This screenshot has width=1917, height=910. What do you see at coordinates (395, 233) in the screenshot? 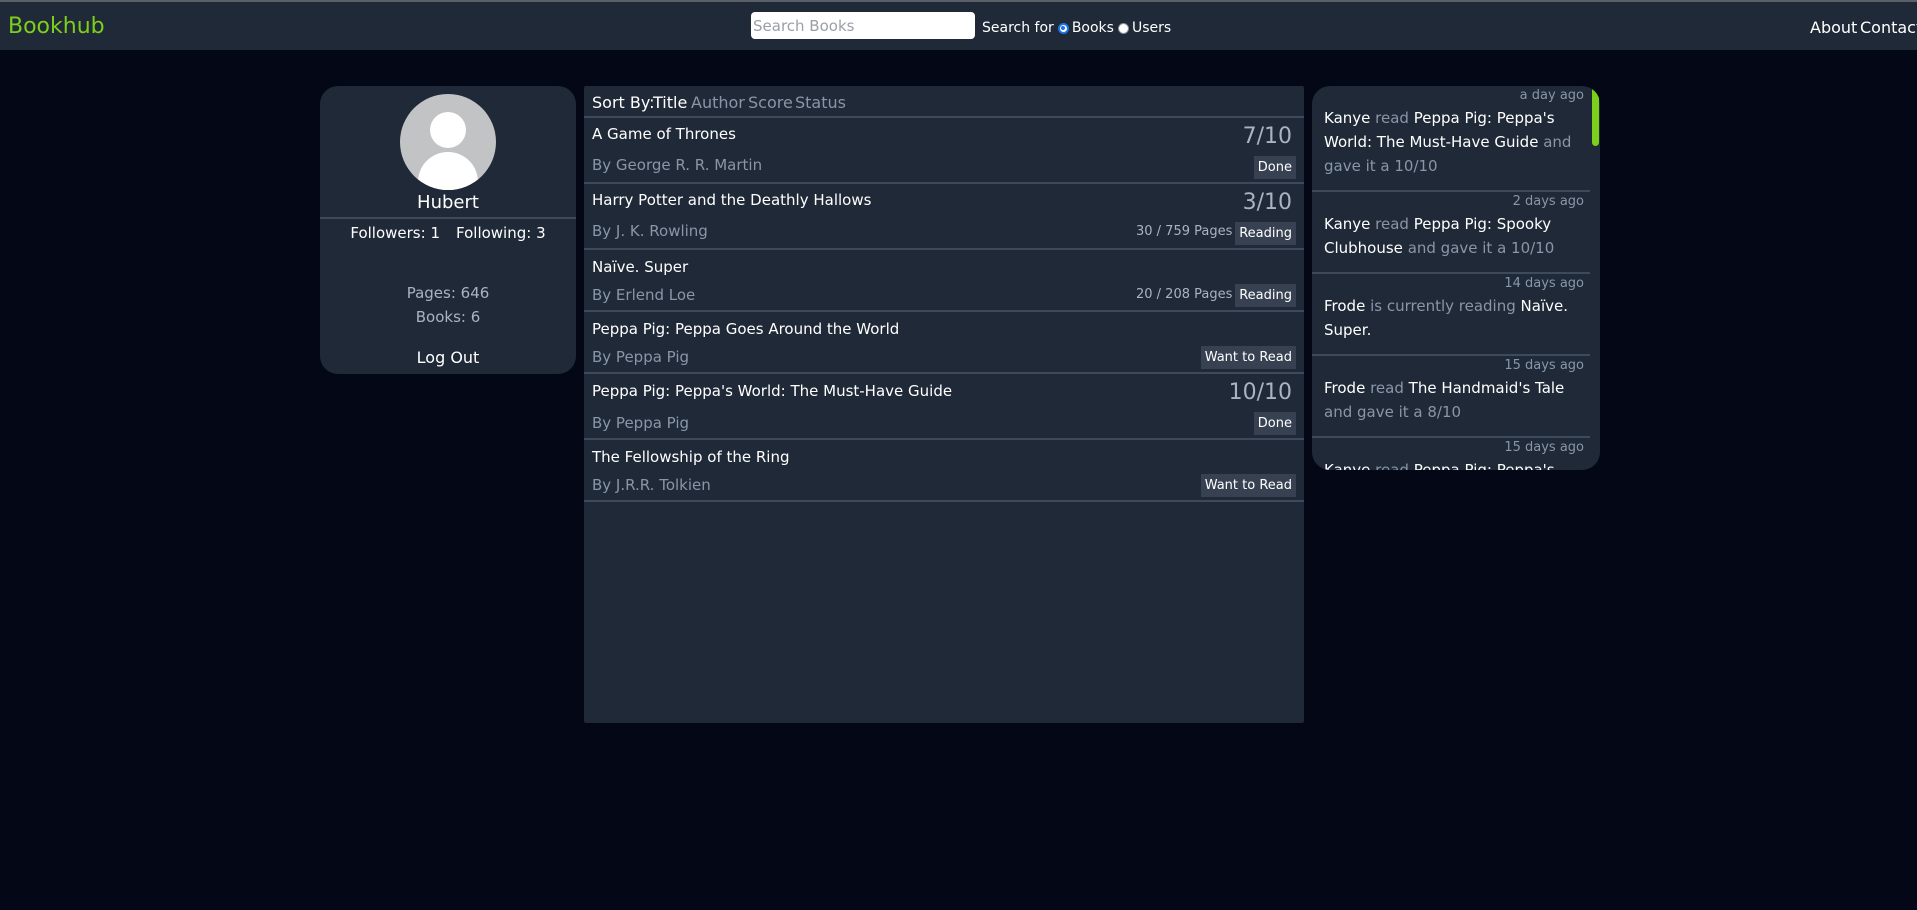
I see `followers-count: Followers: 1` at bounding box center [395, 233].